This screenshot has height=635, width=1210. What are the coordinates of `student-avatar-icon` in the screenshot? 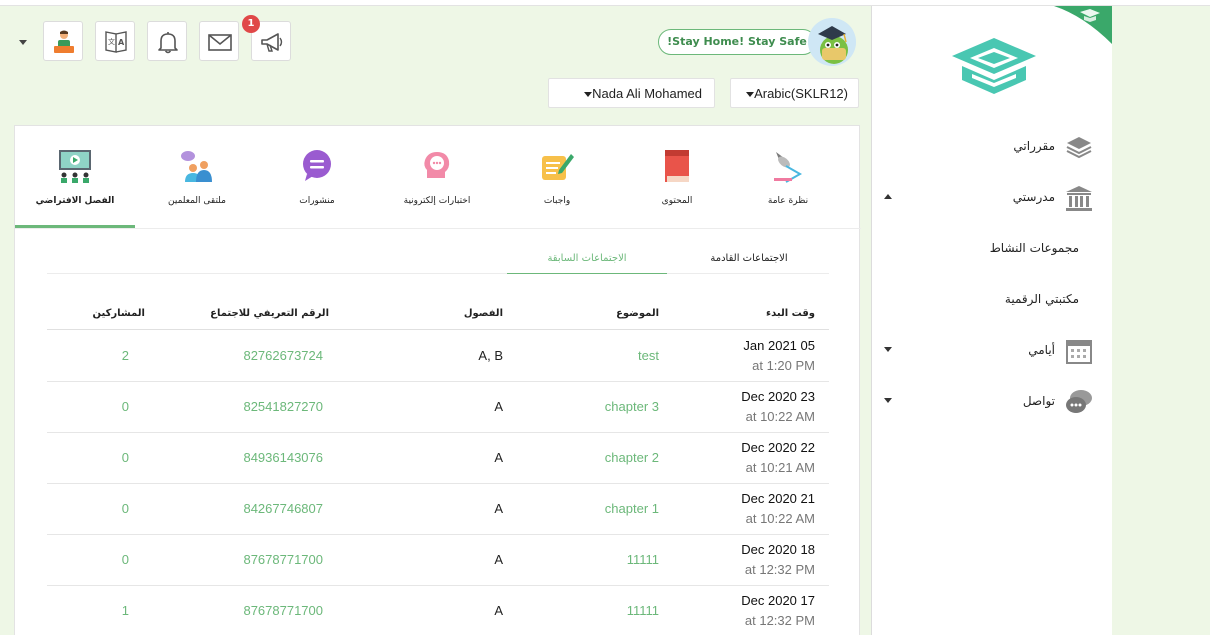 It's located at (64, 41).